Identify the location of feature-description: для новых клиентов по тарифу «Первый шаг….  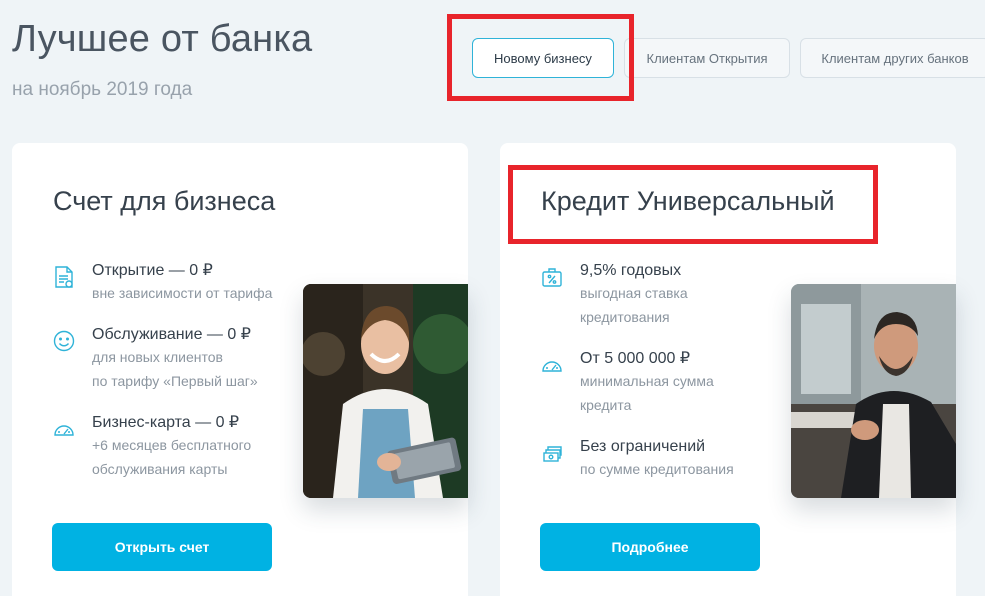
(175, 369).